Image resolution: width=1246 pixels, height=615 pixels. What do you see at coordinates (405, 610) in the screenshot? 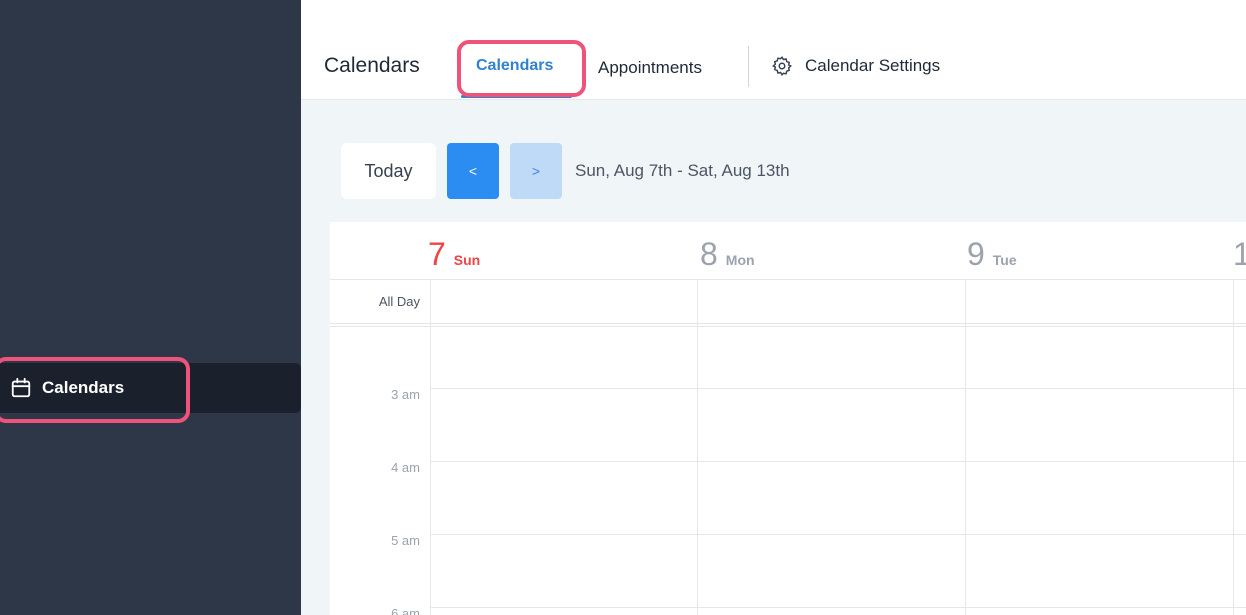
I see `time-label-6am: 6 am` at bounding box center [405, 610].